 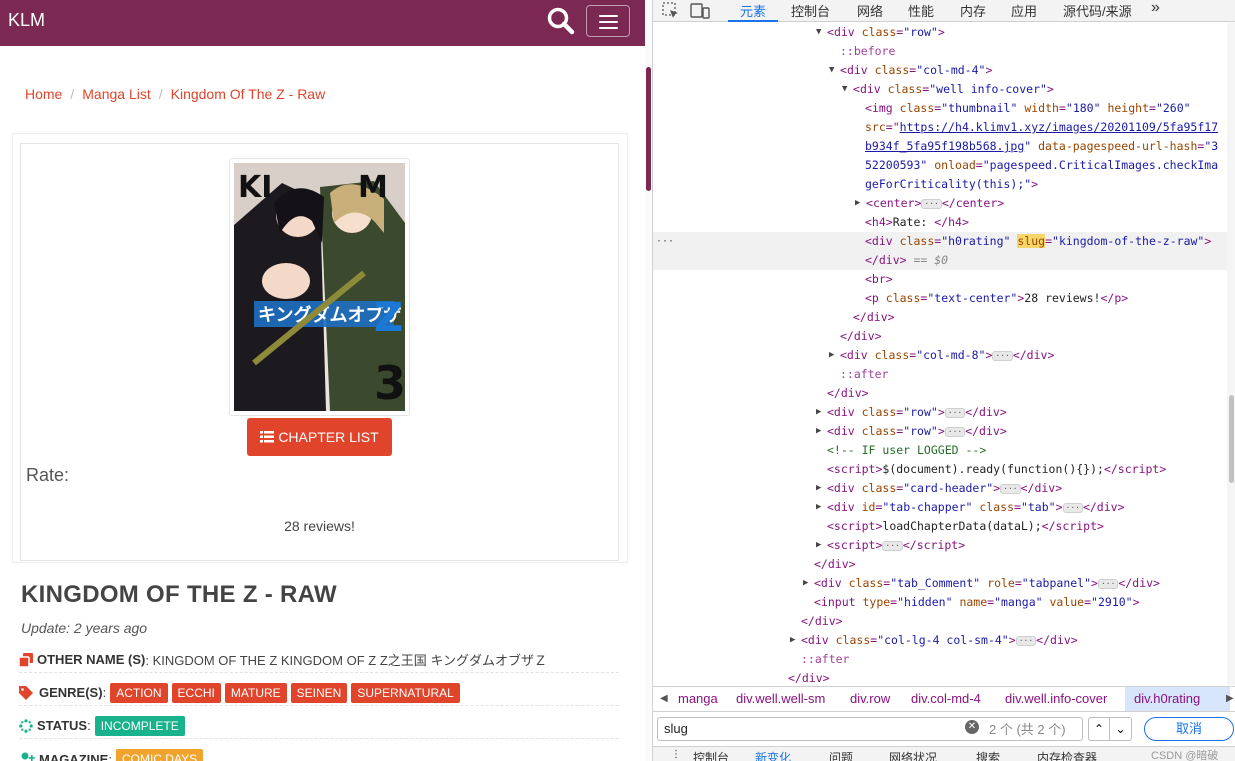 I want to click on tab-sources: 源代码/来源, so click(x=1097, y=10).